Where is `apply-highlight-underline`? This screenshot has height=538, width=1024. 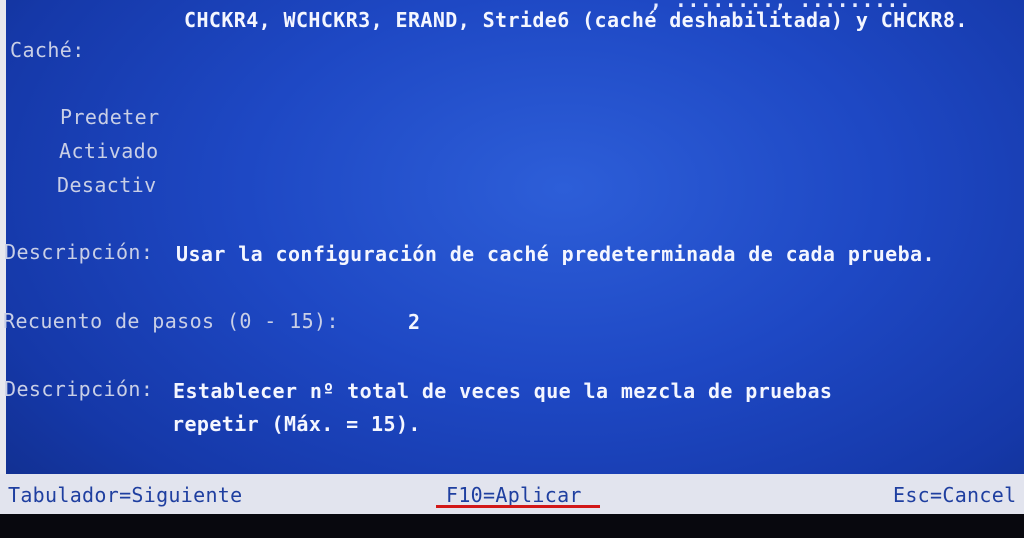
apply-highlight-underline is located at coordinates (518, 506).